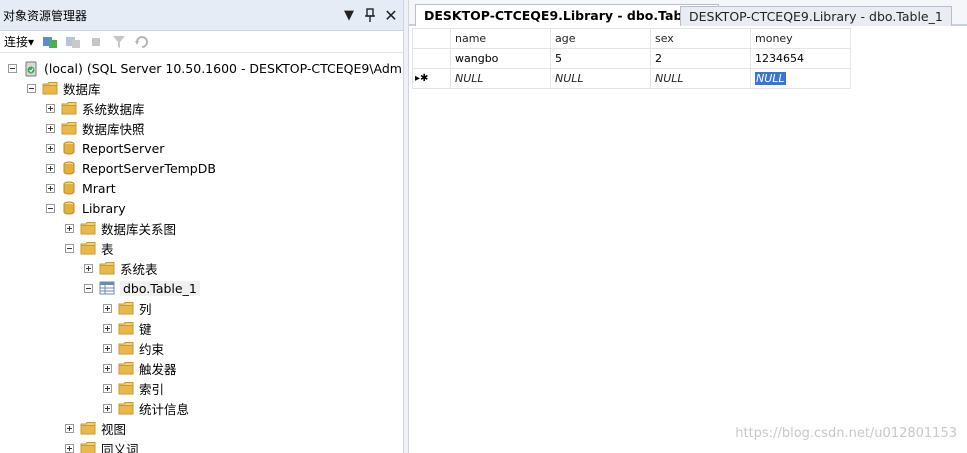 The height and width of the screenshot is (453, 967). I want to click on cell-name: wangbo, so click(500, 58).